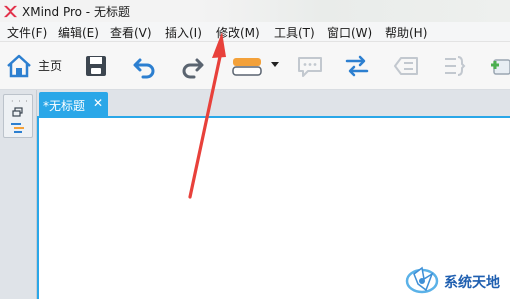  What do you see at coordinates (18, 112) in the screenshot?
I see `restore-icon` at bounding box center [18, 112].